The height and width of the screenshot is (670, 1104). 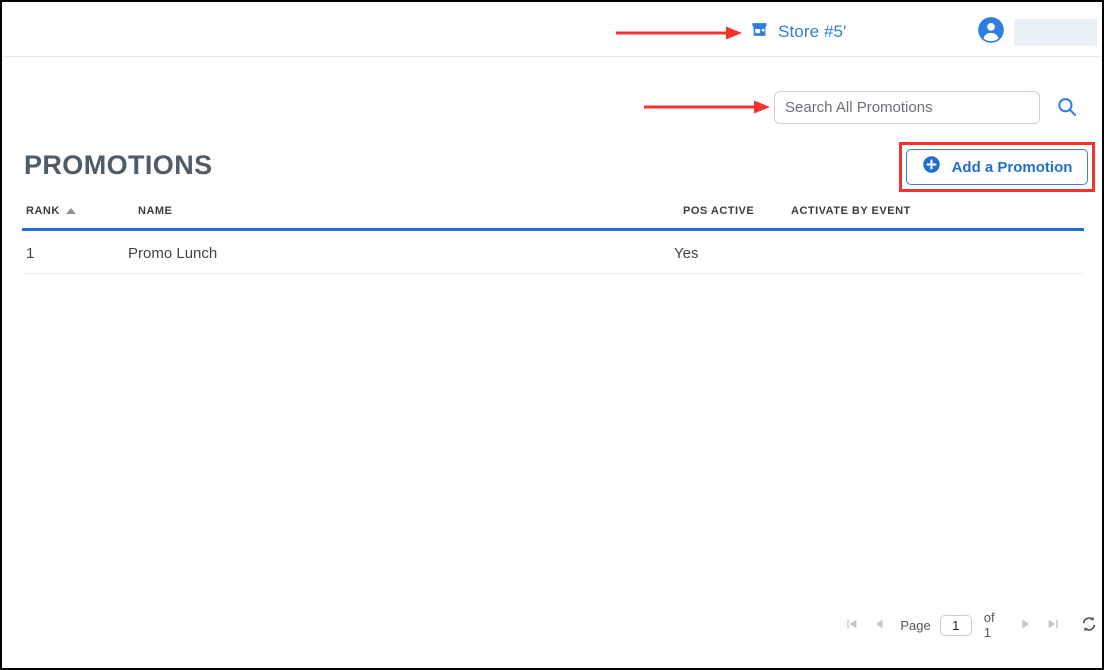 I want to click on cell-pos-active: Yes, so click(x=686, y=253).